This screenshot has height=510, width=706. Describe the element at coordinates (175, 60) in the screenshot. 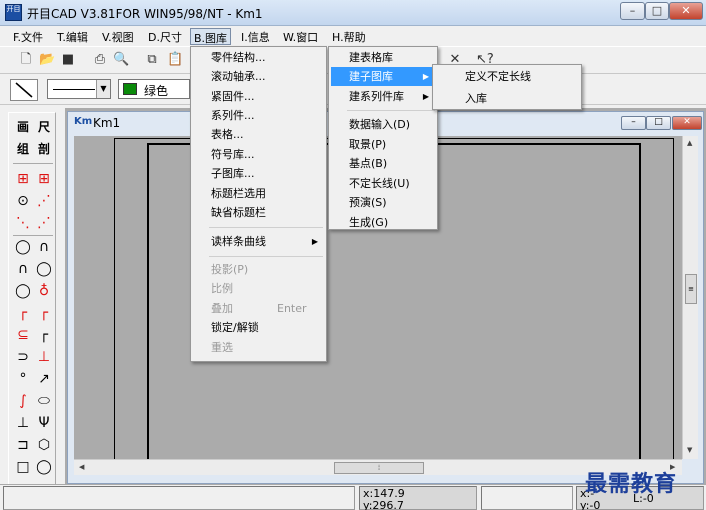

I see `paste-icon: 📋` at that location.